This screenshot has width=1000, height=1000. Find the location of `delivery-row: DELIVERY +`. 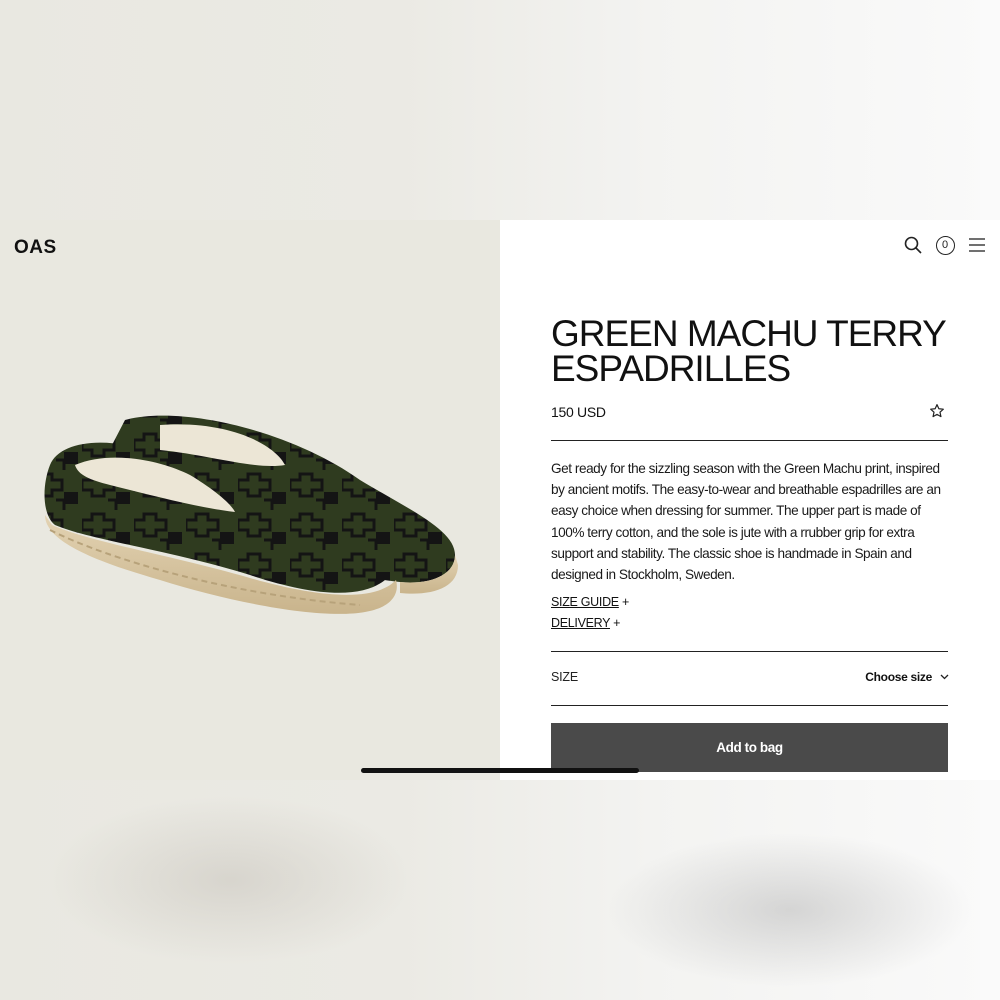

delivery-row: DELIVERY + is located at coordinates (585, 623).